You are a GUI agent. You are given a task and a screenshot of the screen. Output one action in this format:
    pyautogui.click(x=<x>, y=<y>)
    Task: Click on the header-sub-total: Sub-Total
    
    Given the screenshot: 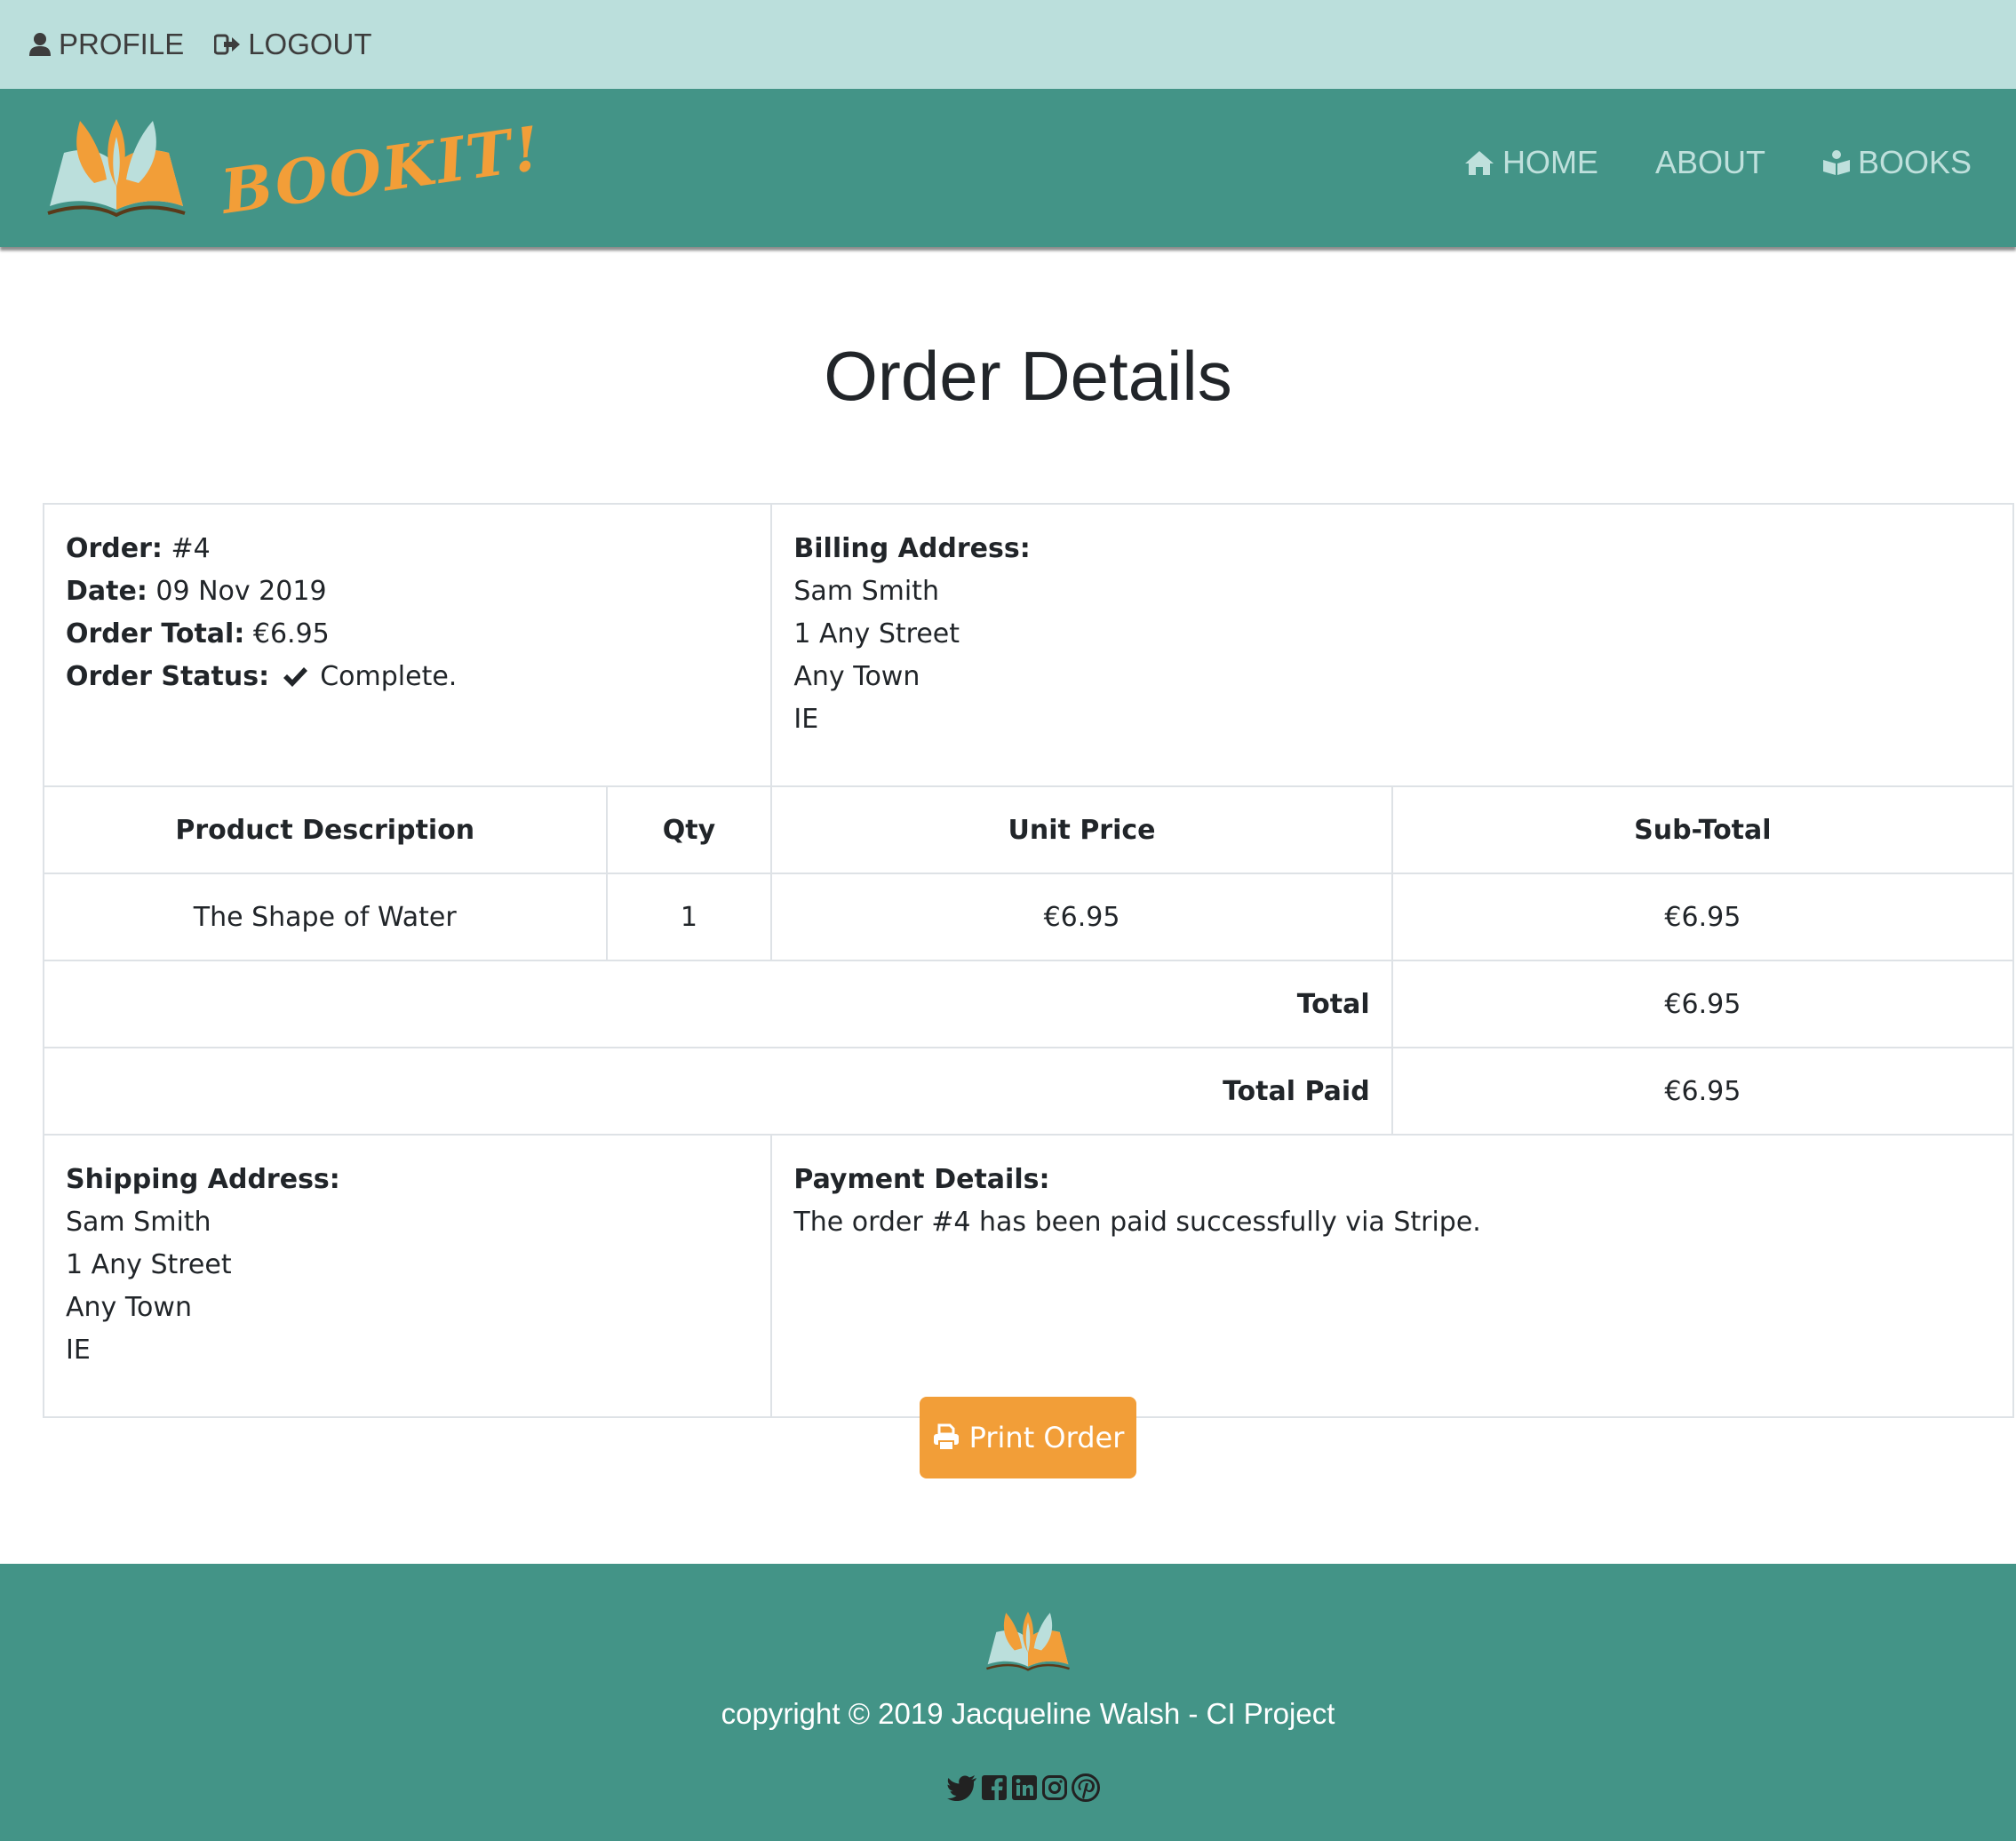 What is the action you would take?
    pyautogui.click(x=1703, y=829)
    